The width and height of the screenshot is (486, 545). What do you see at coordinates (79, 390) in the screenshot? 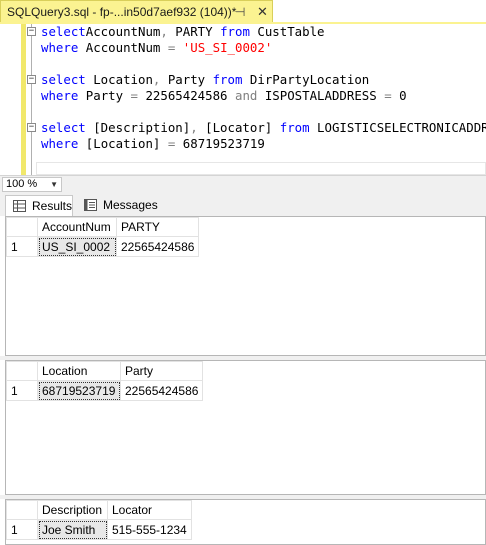
I see `table-cell: 68719523719` at bounding box center [79, 390].